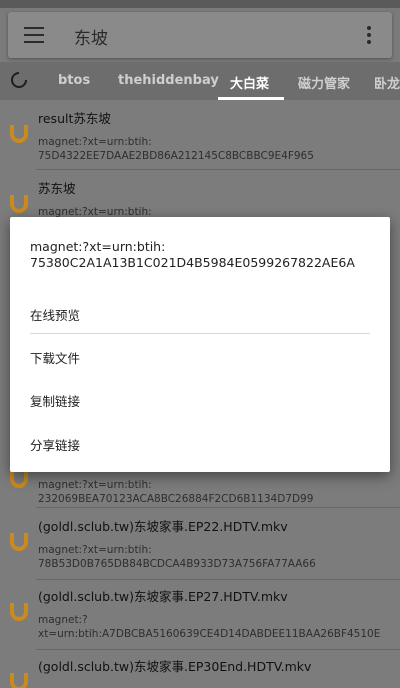 The height and width of the screenshot is (688, 400). I want to click on share-link-item: 分享链接, so click(55, 444).